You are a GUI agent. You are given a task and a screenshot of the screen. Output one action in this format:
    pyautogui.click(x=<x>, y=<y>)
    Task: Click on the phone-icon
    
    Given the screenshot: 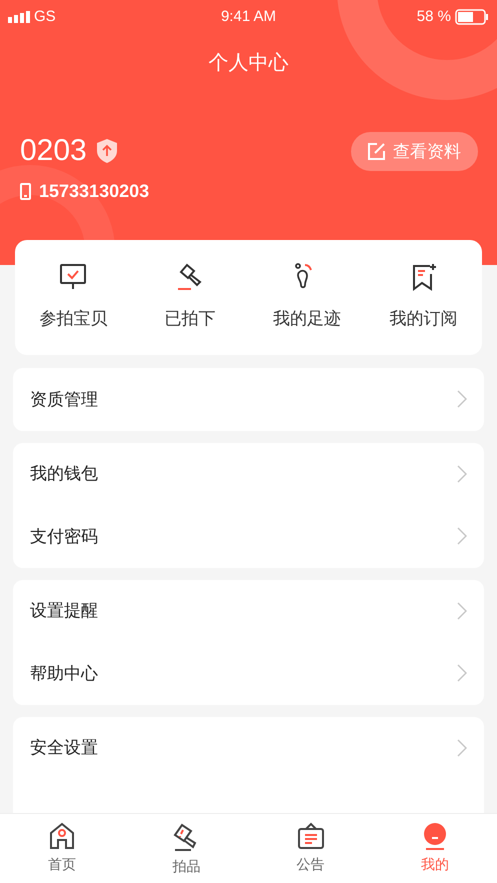 What is the action you would take?
    pyautogui.click(x=25, y=191)
    